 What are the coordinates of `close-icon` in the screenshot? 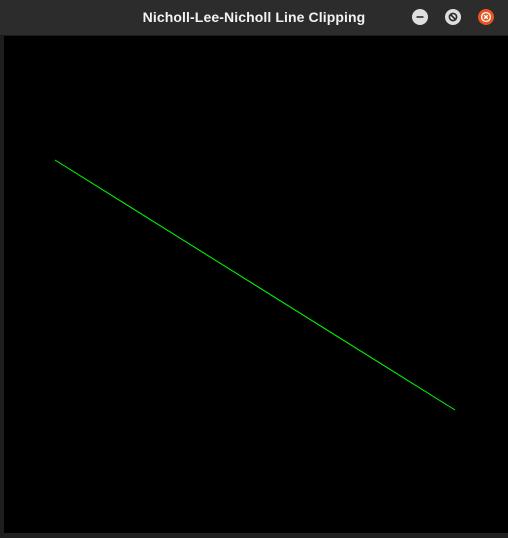 It's located at (486, 17).